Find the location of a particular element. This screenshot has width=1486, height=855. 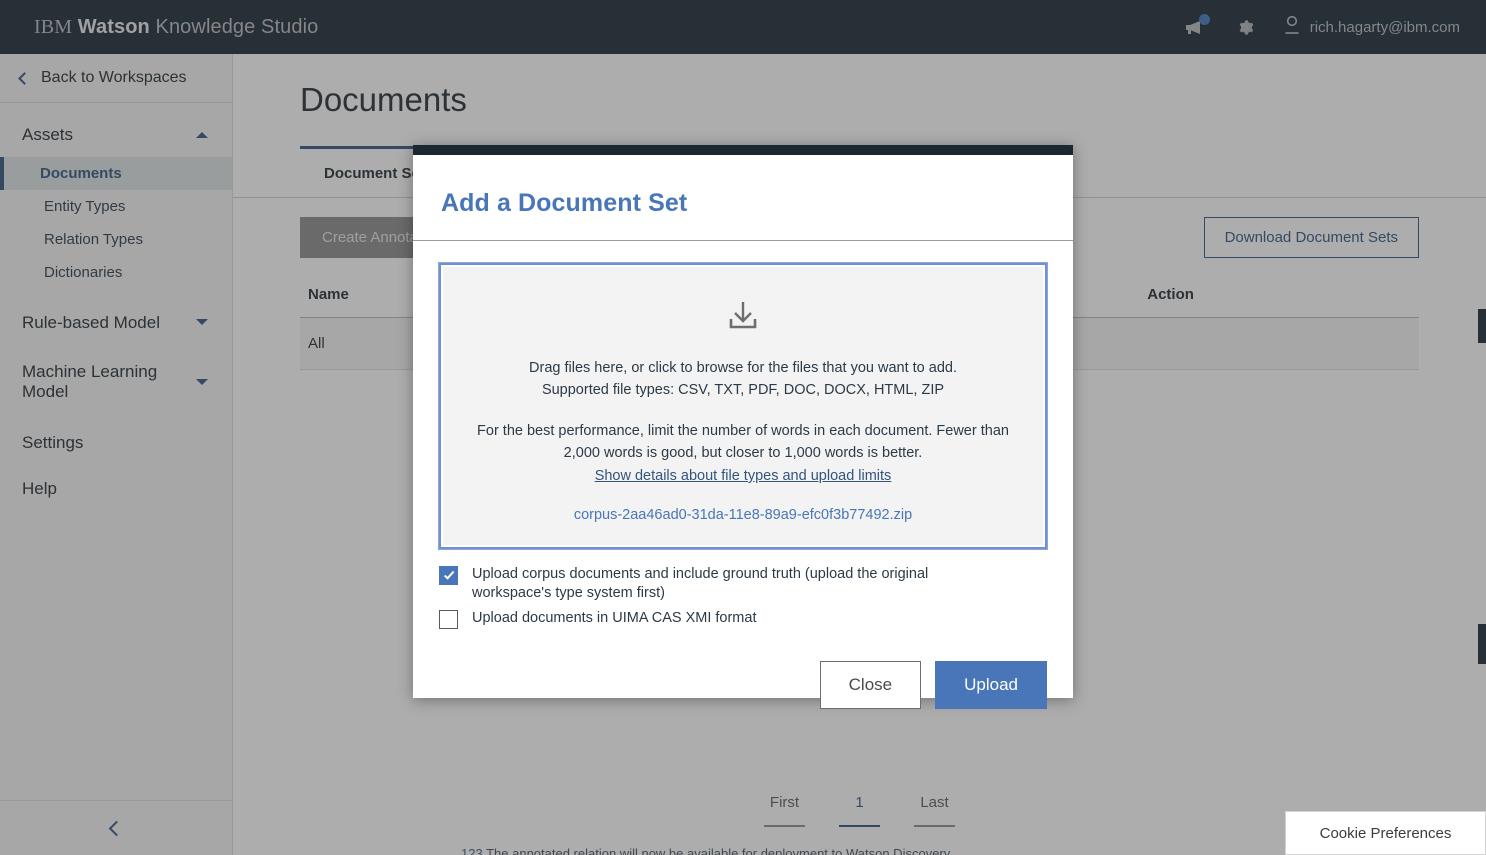

checkbox-uima-cas-xmi is located at coordinates (448, 619).